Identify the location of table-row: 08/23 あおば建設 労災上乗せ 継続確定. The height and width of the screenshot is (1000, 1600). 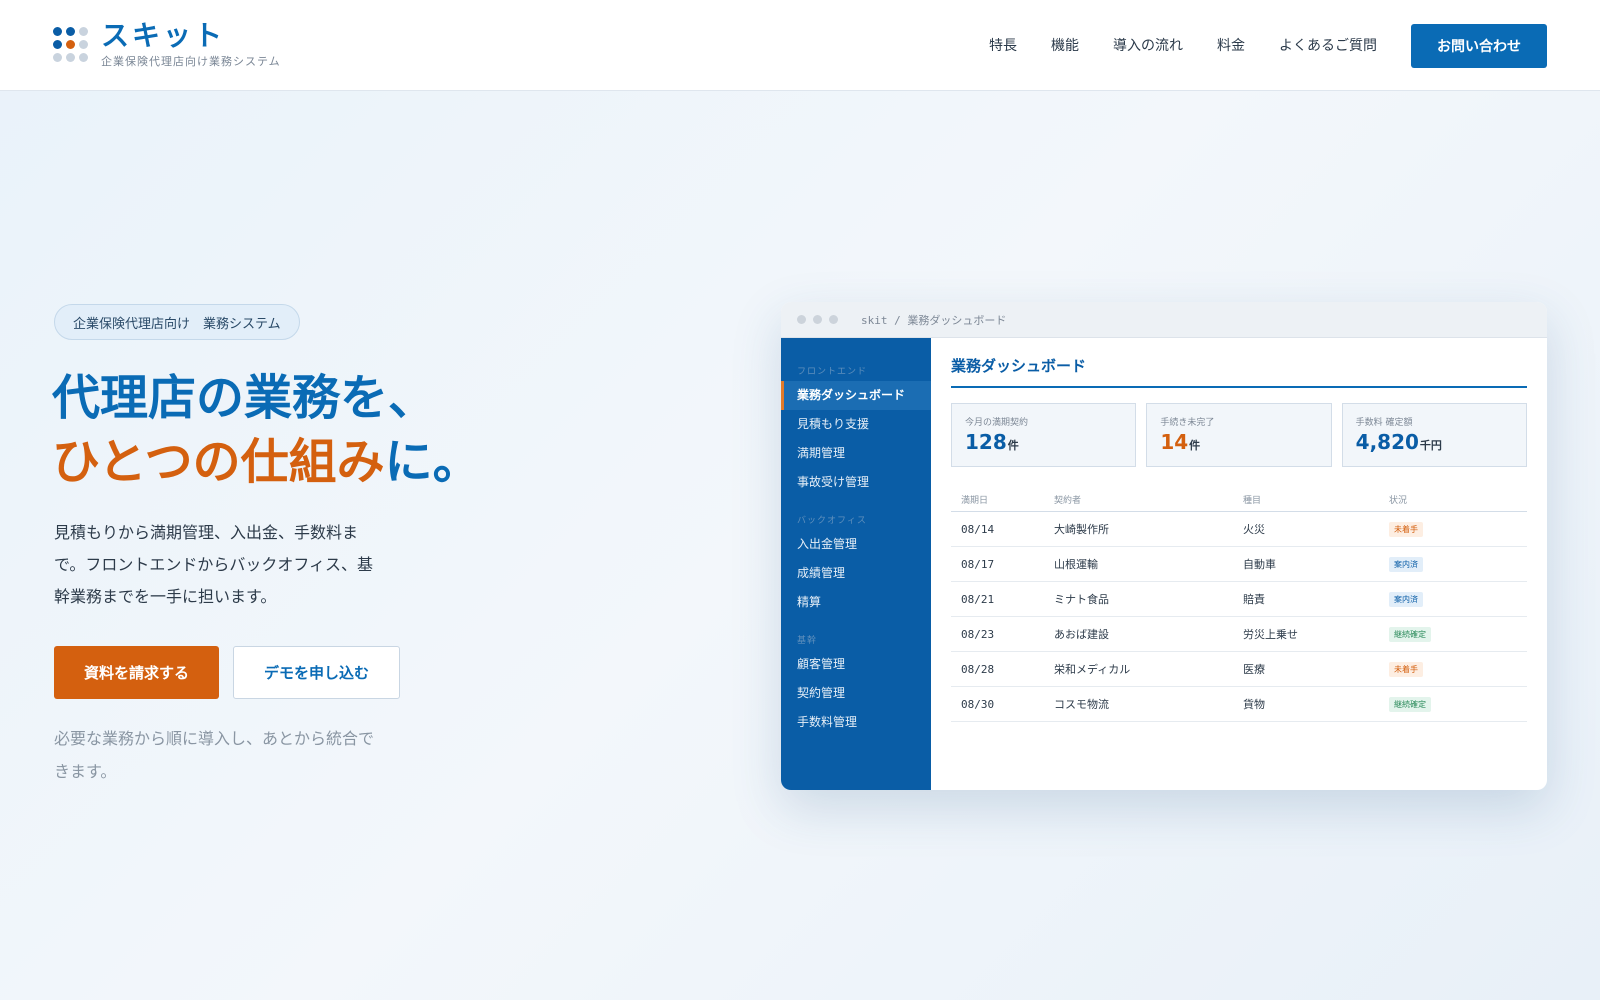
(1239, 634).